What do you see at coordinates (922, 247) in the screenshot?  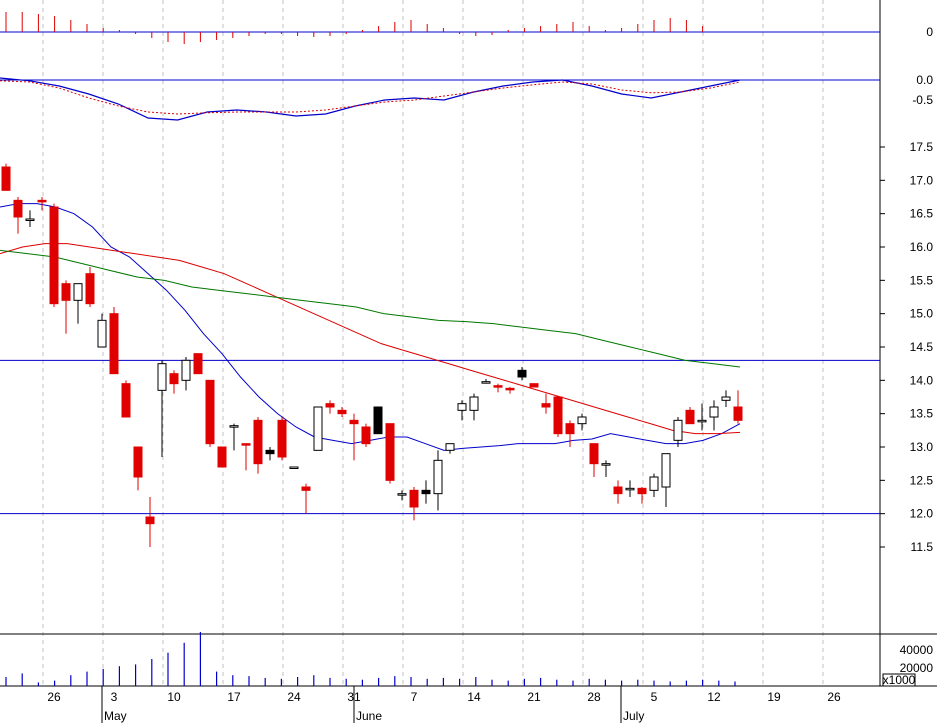 I see `price-tick-label: 16.0` at bounding box center [922, 247].